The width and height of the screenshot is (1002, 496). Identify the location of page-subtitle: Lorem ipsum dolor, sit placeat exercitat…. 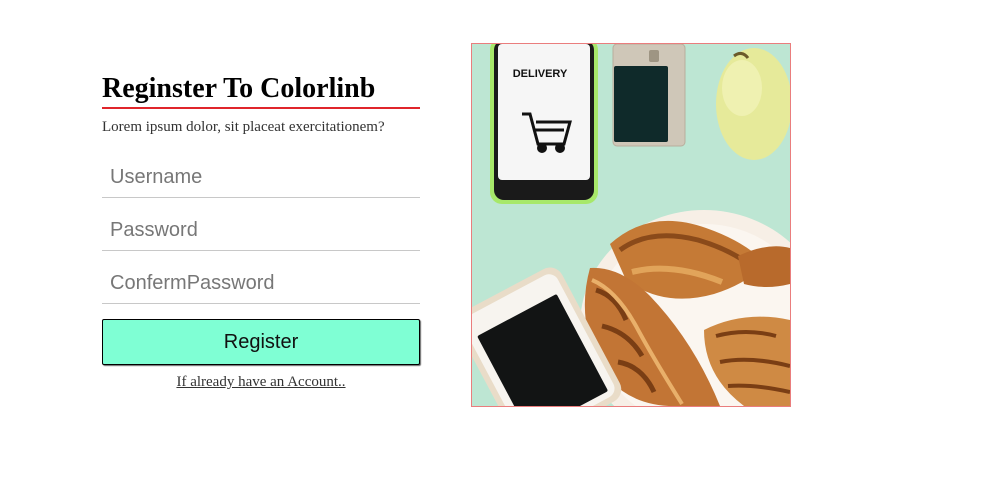
(243, 127).